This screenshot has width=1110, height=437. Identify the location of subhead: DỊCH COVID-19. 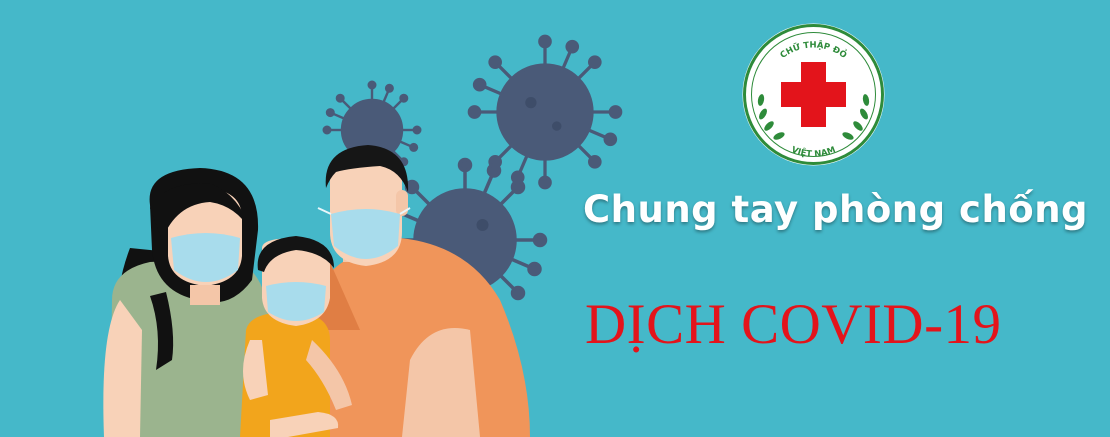
(793, 324).